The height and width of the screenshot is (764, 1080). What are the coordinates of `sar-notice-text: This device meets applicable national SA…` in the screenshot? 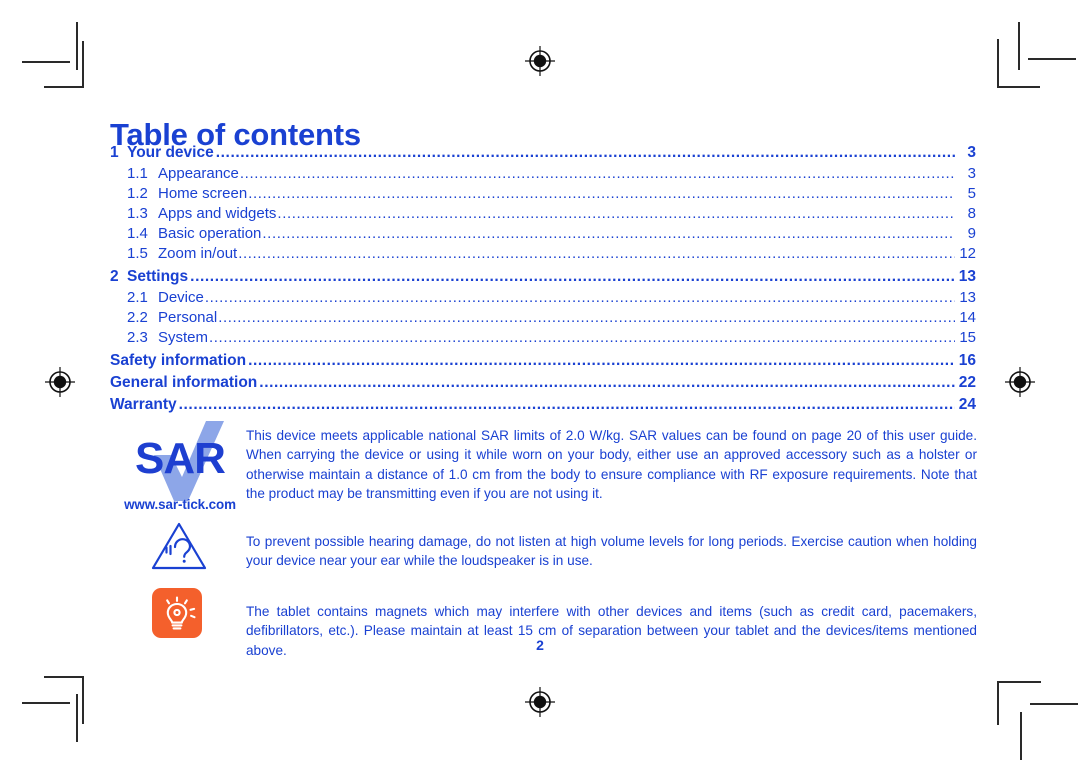 It's located at (611, 464).